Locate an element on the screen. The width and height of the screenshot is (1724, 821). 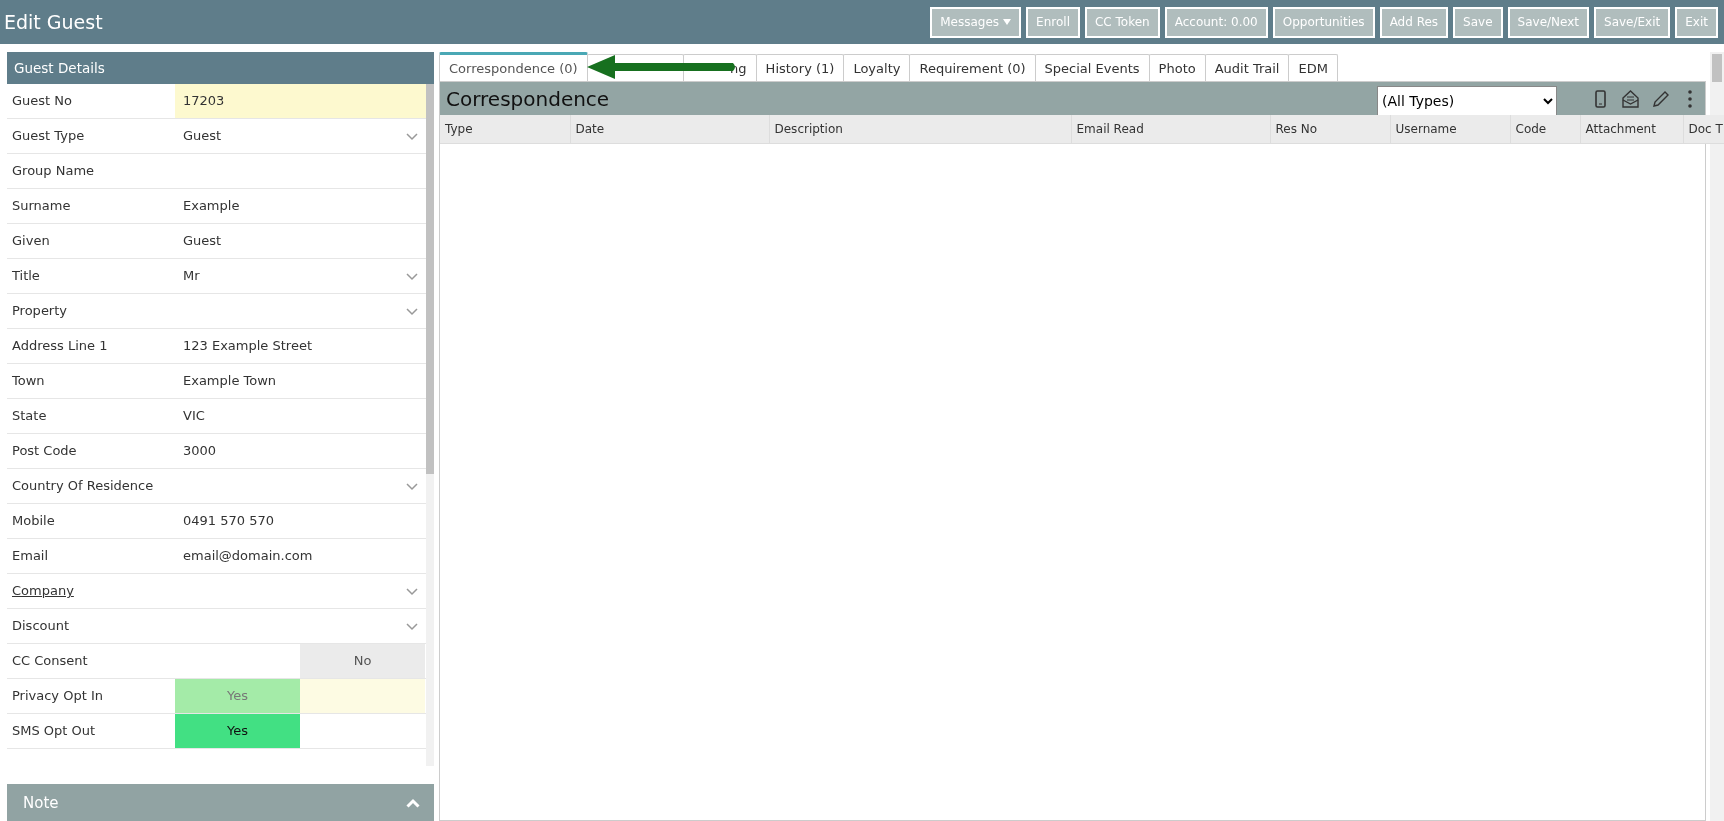
chevron-up-icon is located at coordinates (413, 802).